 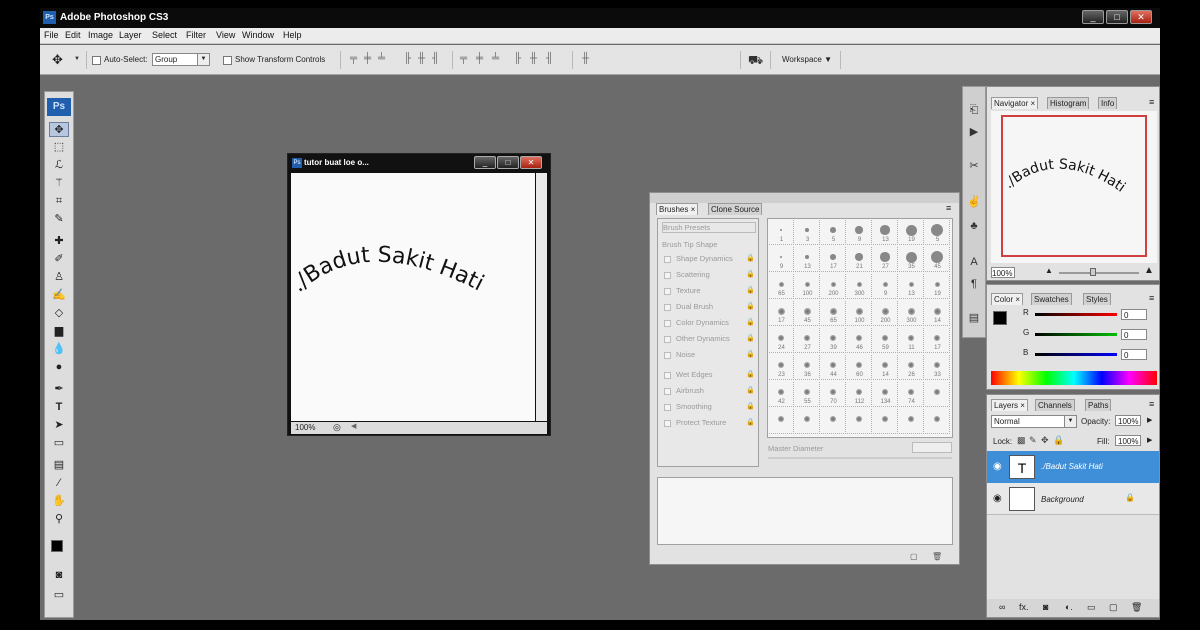 I want to click on clone-stamp-tool-icon: ♙, so click(x=59, y=277).